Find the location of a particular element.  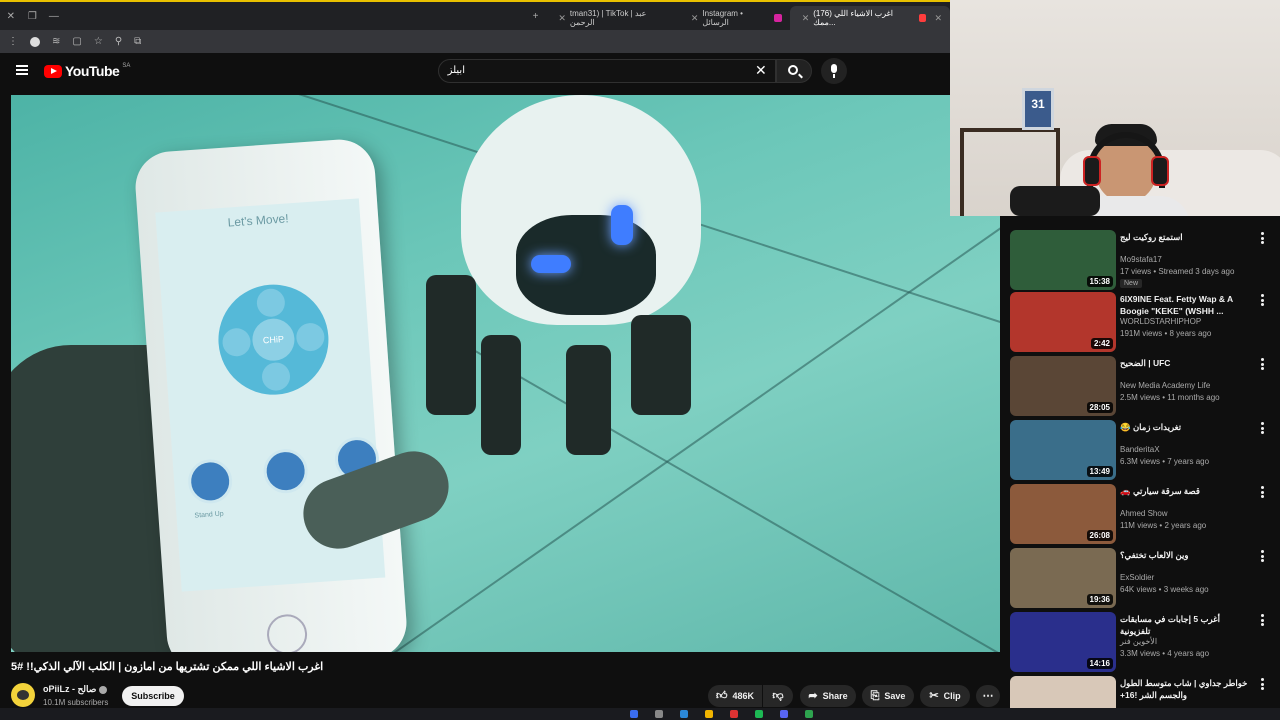

save-button: ⎘ Save is located at coordinates (888, 696).